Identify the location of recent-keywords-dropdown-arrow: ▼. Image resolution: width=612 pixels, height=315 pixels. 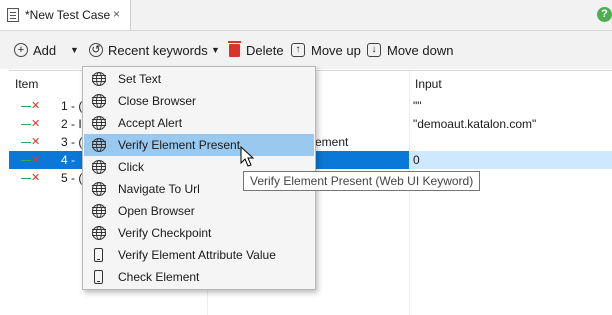
(215, 50).